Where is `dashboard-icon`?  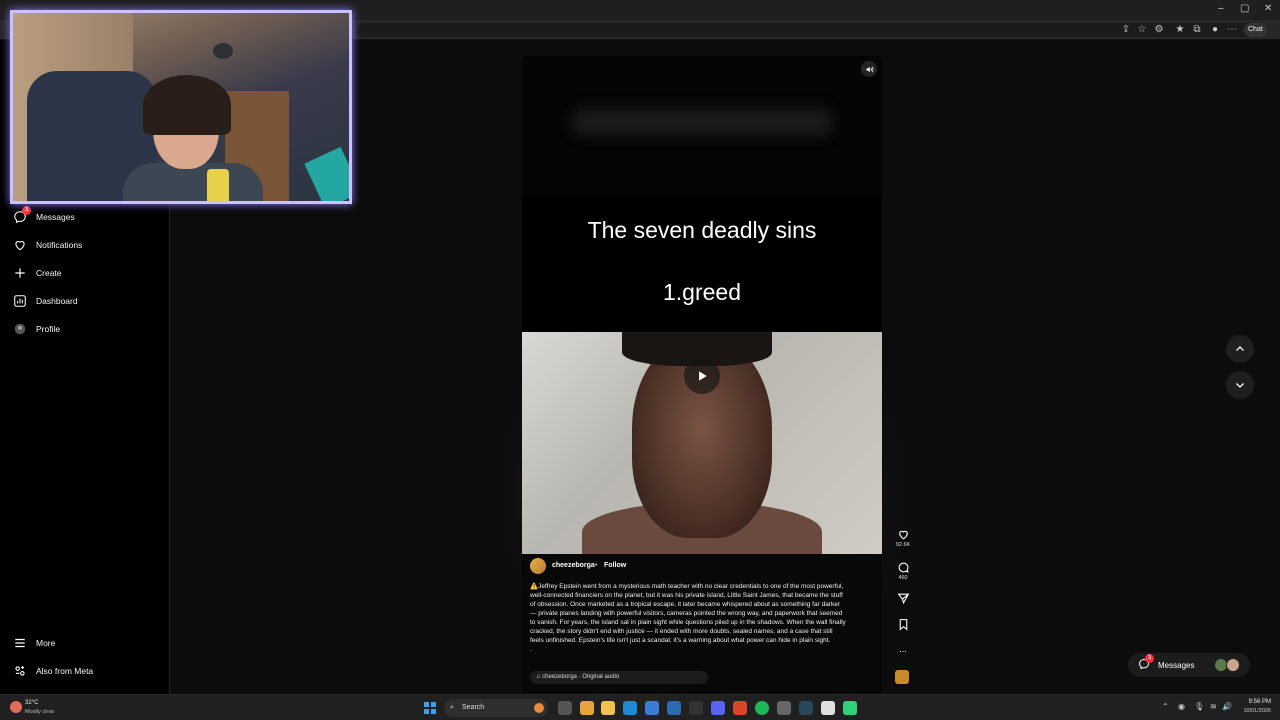 dashboard-icon is located at coordinates (20, 301).